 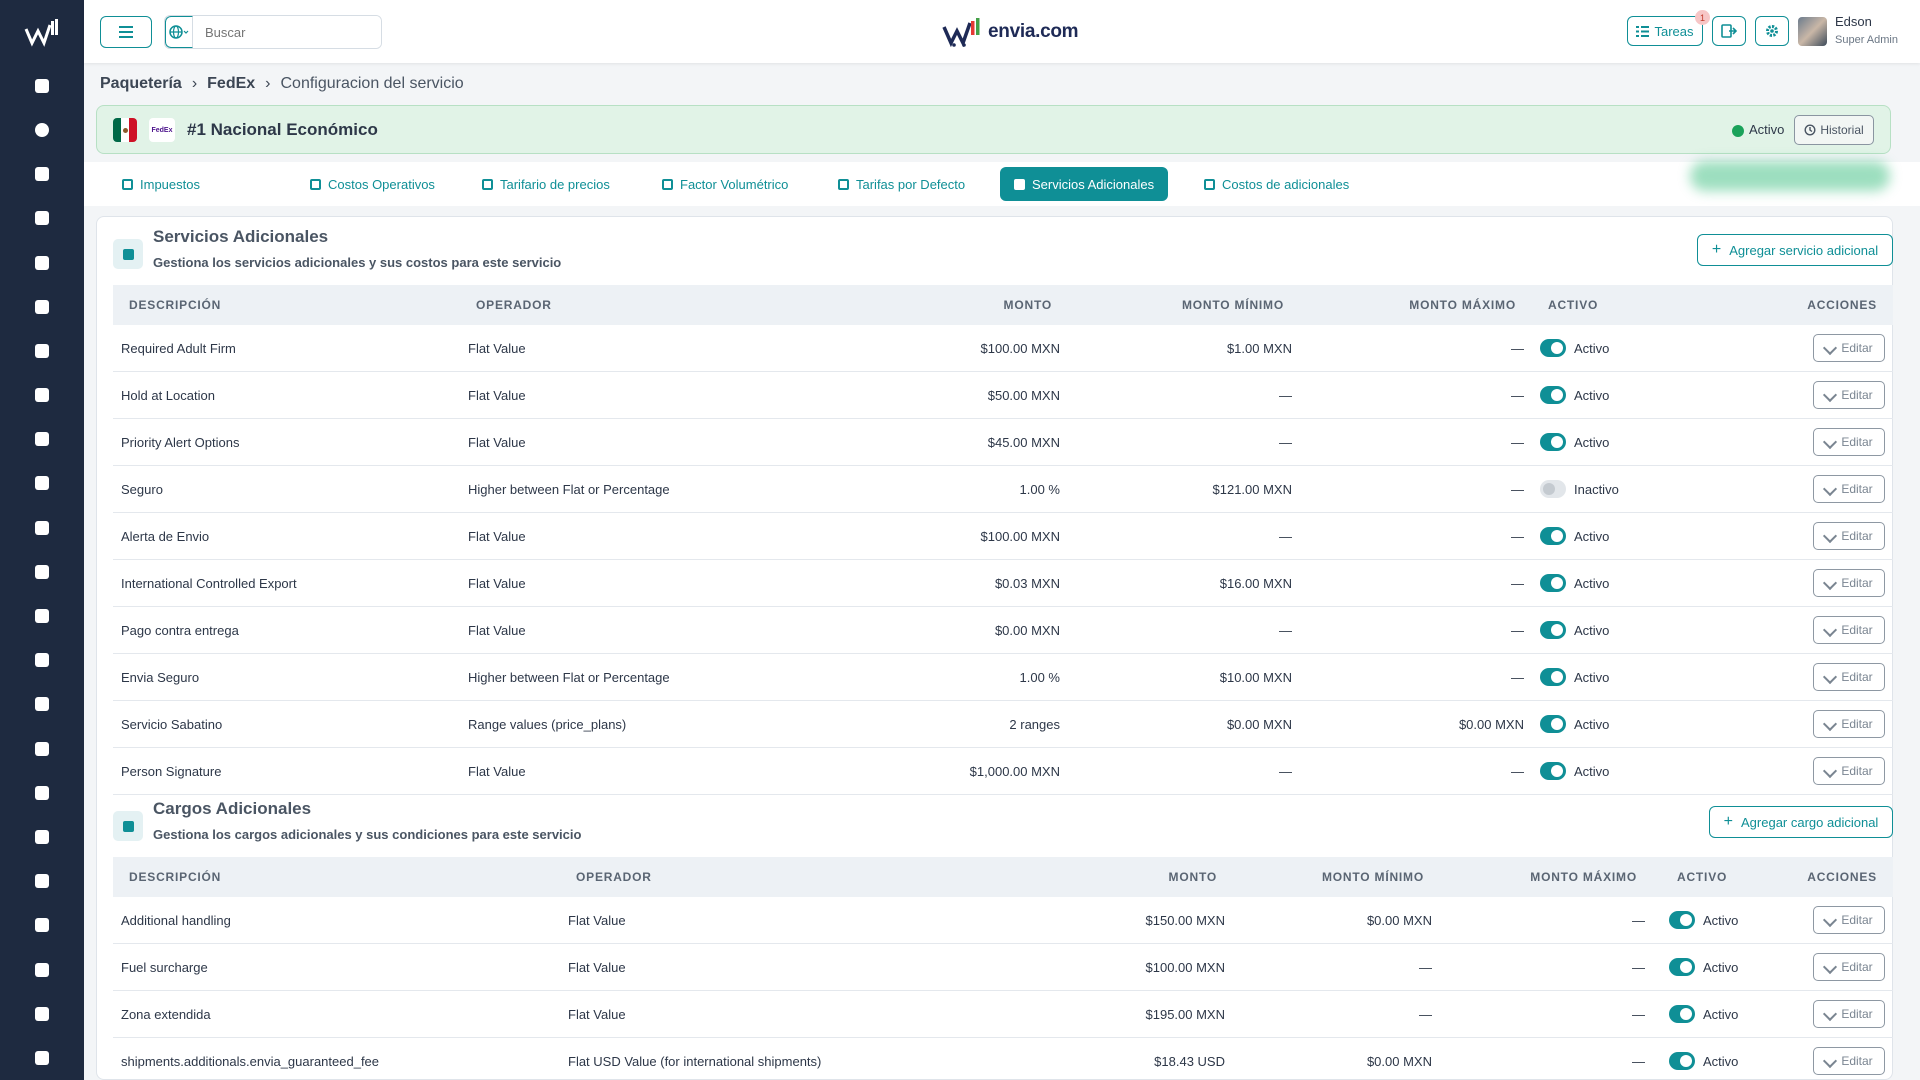 What do you see at coordinates (725, 184) in the screenshot?
I see `tab-factor-volumetrico: Factor Volumétrico` at bounding box center [725, 184].